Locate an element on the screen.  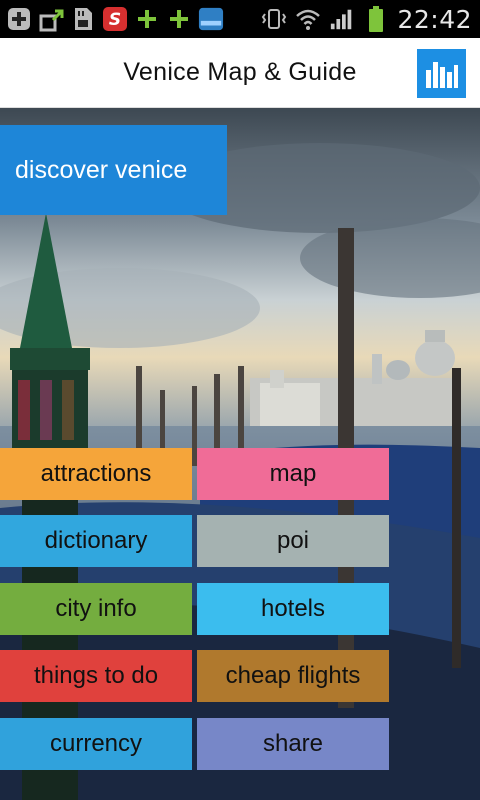
action-bar: Venice Map & Guide is located at coordinates (240, 73).